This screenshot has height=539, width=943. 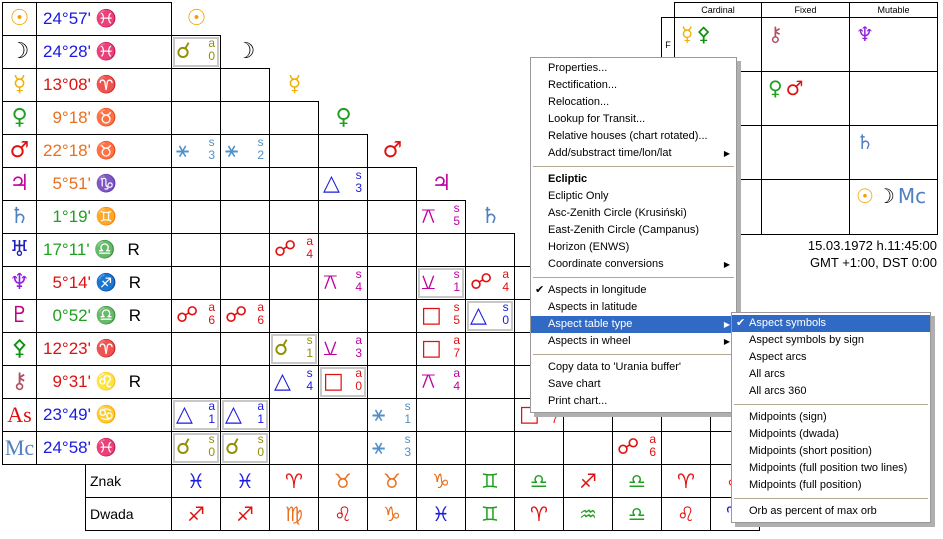 I want to click on menu-item-all-arcs: All arcs, so click(x=831, y=374).